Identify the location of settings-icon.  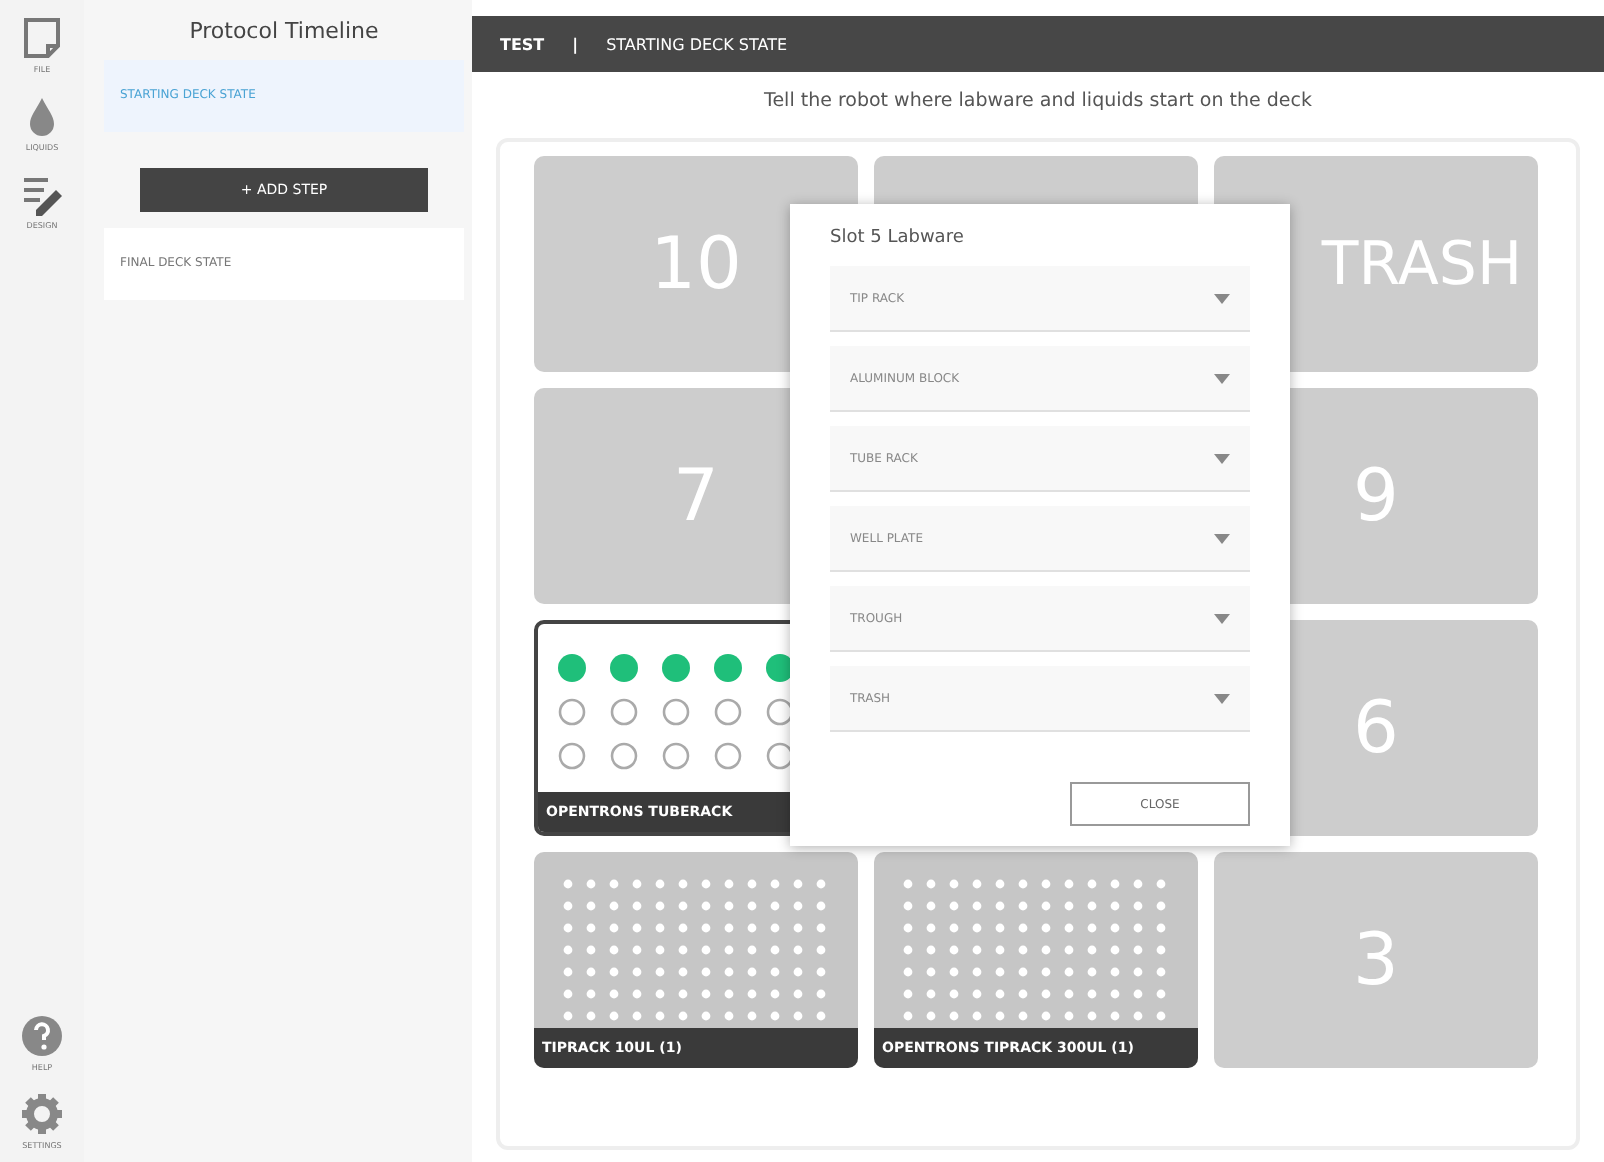
(42, 1114).